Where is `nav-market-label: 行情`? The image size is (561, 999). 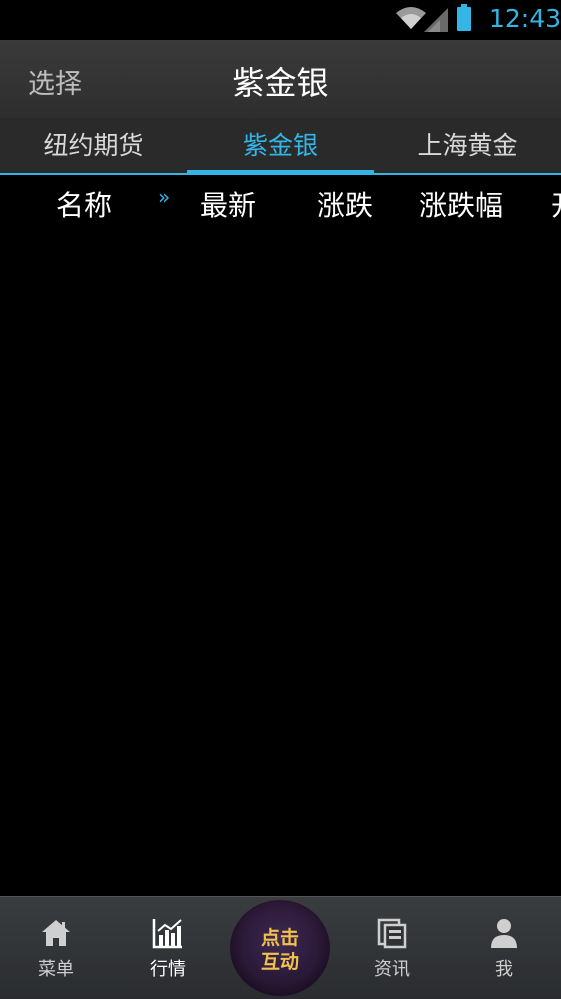 nav-market-label: 行情 is located at coordinates (168, 969).